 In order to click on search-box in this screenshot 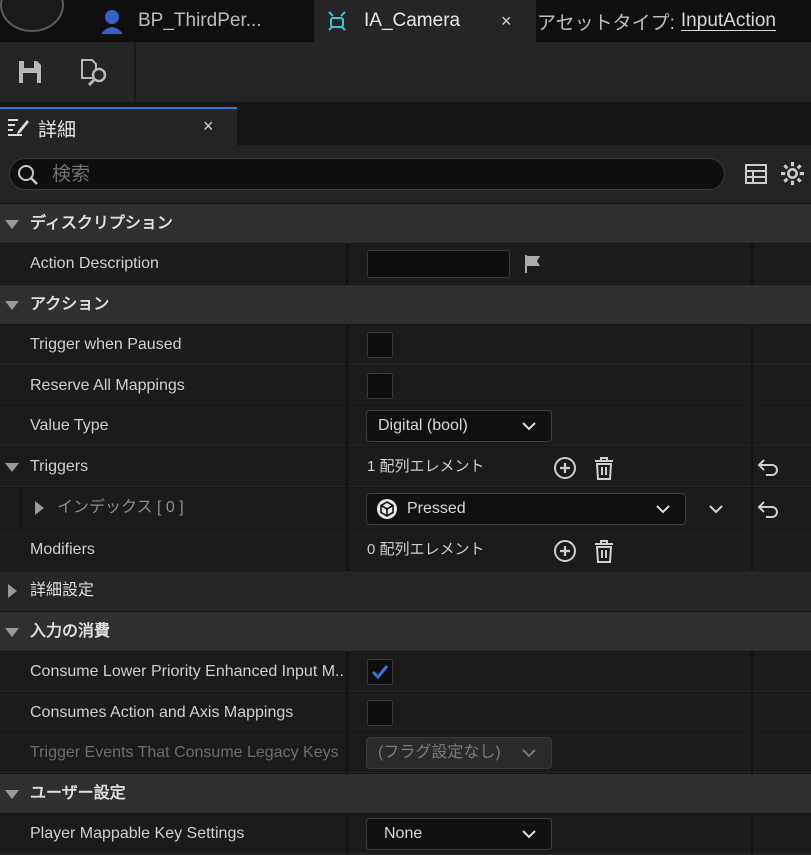, I will do `click(367, 174)`.